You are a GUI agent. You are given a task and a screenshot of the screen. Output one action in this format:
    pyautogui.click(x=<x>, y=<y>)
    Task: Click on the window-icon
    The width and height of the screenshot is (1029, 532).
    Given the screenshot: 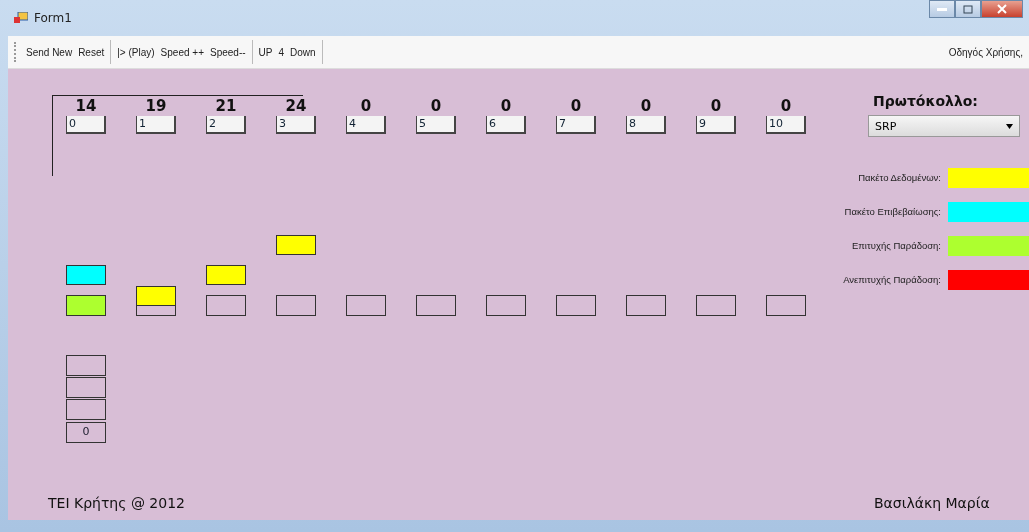 What is the action you would take?
    pyautogui.click(x=21, y=18)
    